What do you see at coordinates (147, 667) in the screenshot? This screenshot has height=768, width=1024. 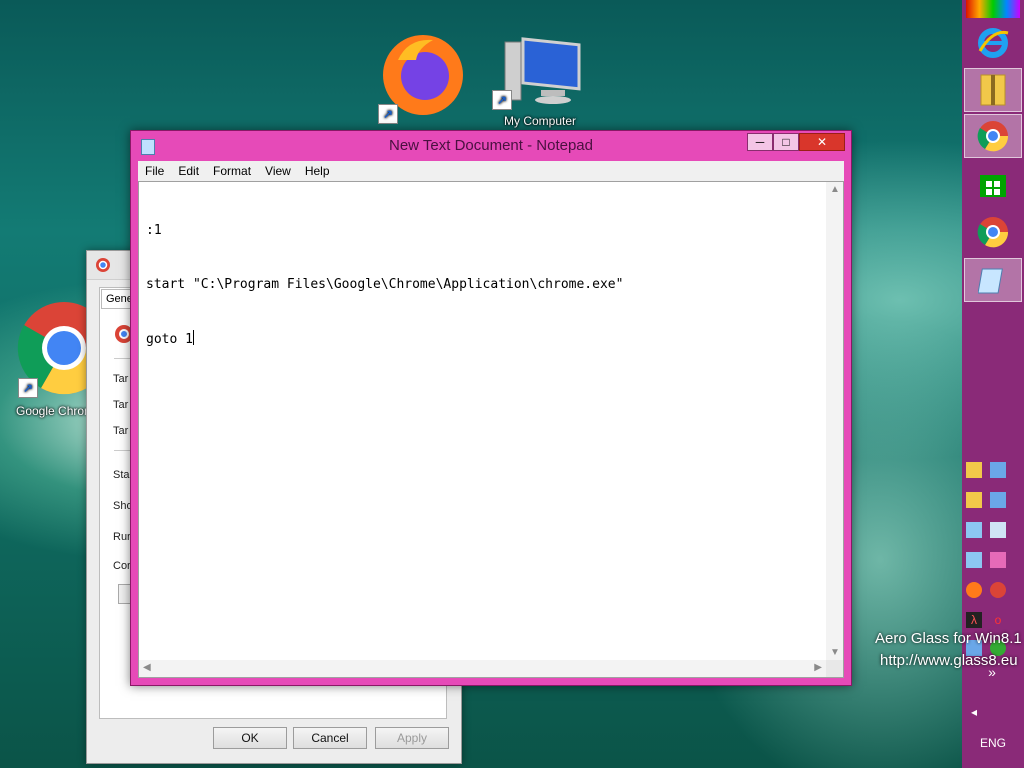 I see `scroll-left-icon: ◀` at bounding box center [147, 667].